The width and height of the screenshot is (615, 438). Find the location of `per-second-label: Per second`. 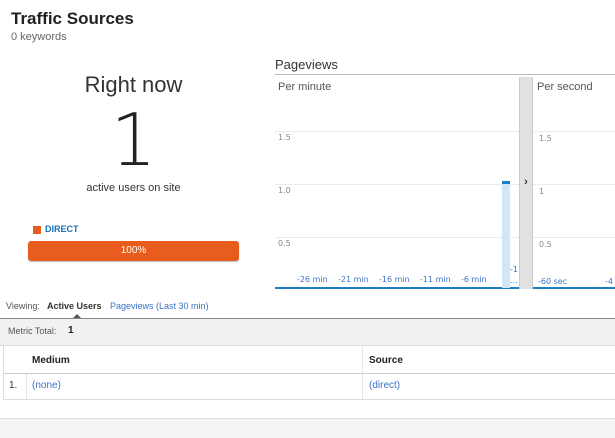

per-second-label: Per second is located at coordinates (565, 87).